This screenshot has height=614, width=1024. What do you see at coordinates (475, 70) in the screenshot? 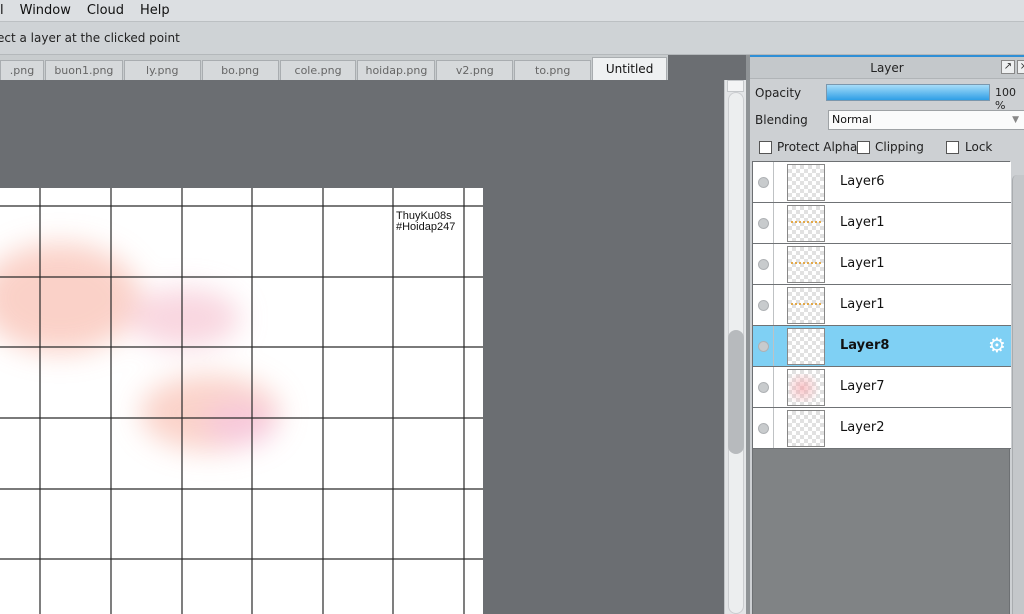
I see `tab-v2: v2.png` at bounding box center [475, 70].